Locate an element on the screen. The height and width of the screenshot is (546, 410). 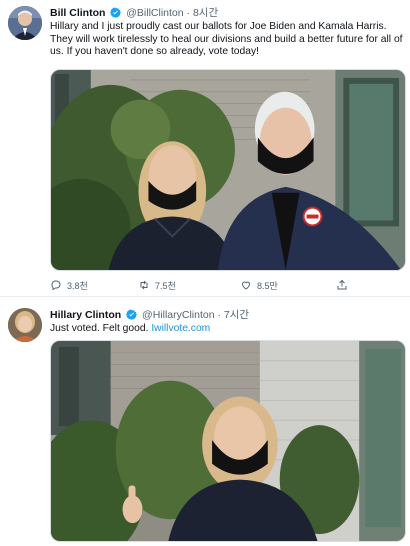
tweet-text: Just voted. Felt good. Iwillvote.com is located at coordinates (228, 329).